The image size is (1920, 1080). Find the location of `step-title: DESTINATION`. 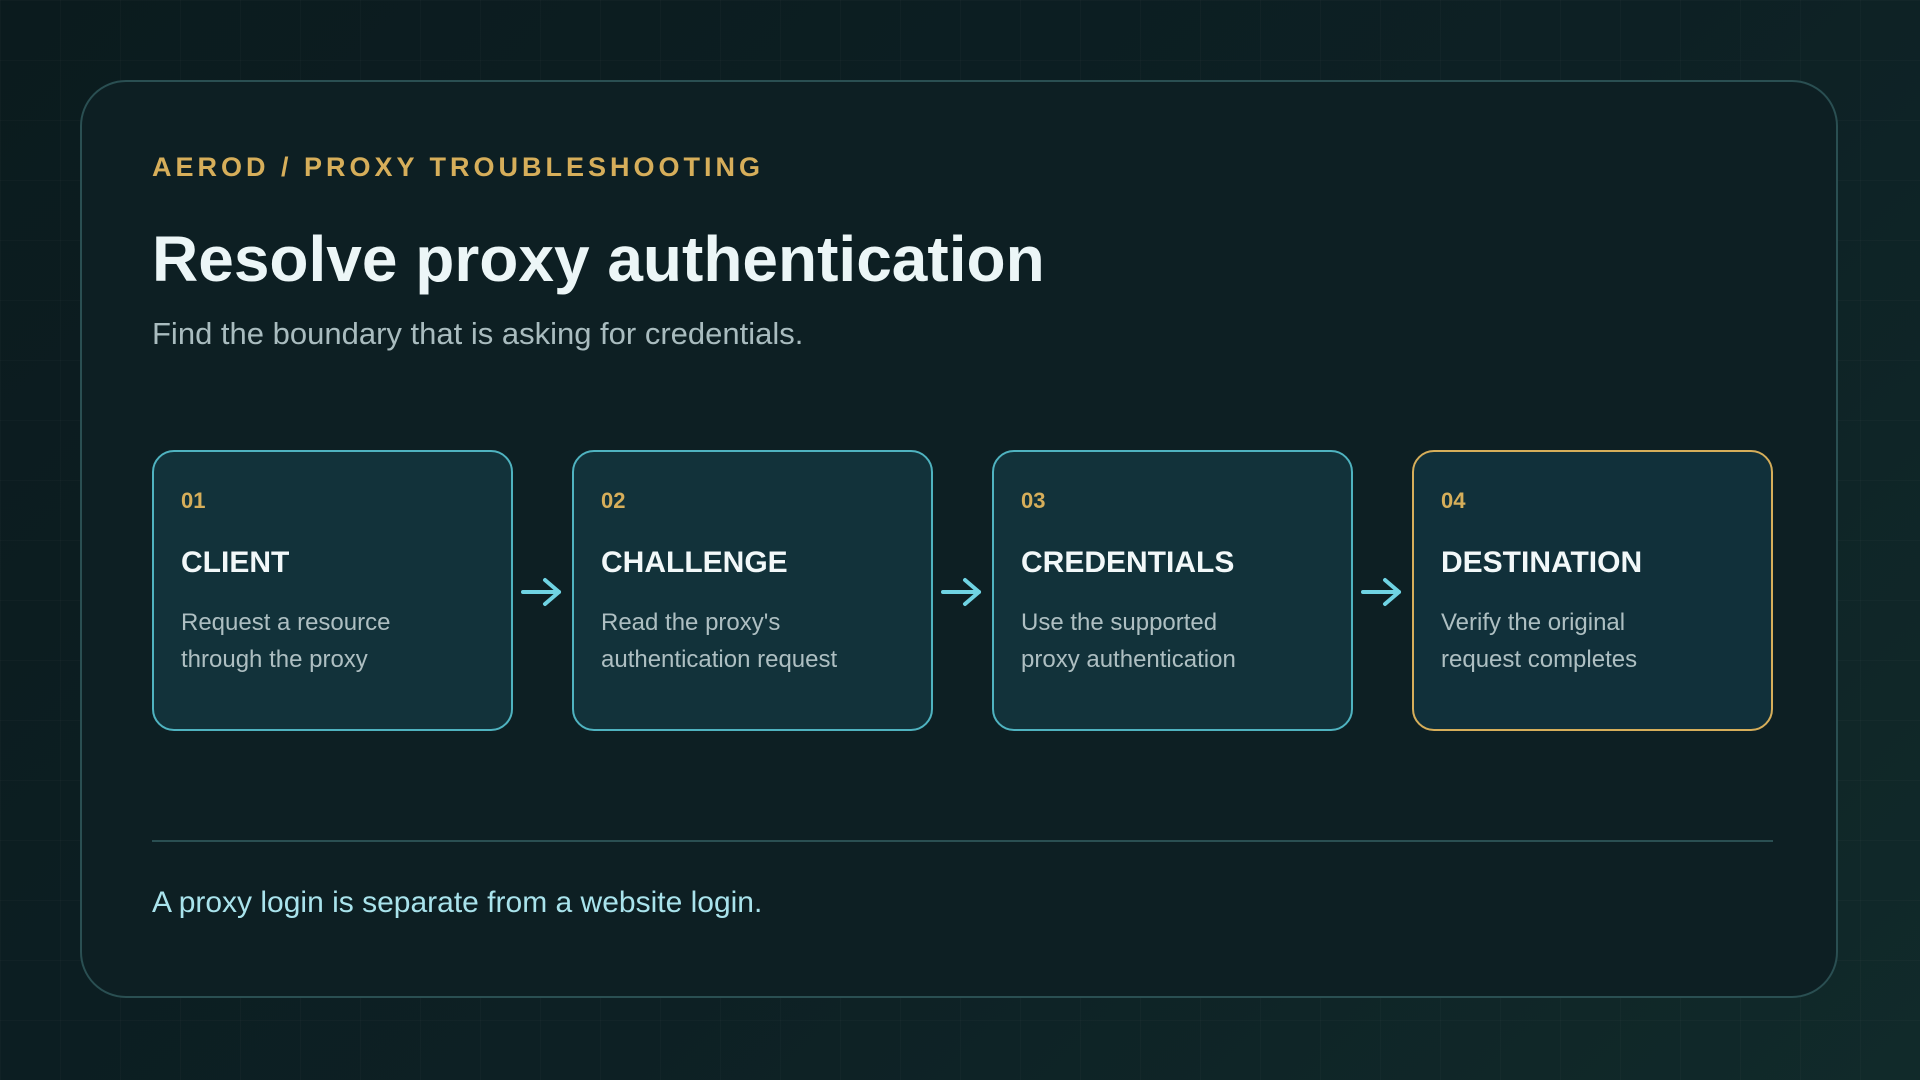

step-title: DESTINATION is located at coordinates (1542, 562).